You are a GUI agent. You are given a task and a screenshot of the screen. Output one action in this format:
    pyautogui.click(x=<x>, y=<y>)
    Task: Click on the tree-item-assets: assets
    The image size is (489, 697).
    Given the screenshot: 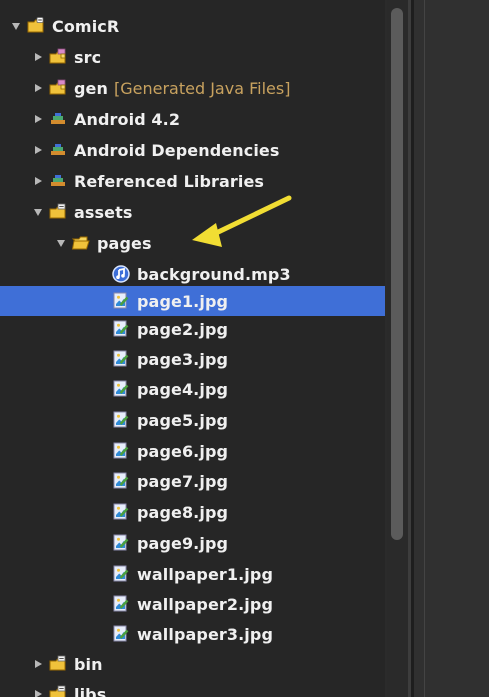 What is the action you would take?
    pyautogui.click(x=192, y=212)
    